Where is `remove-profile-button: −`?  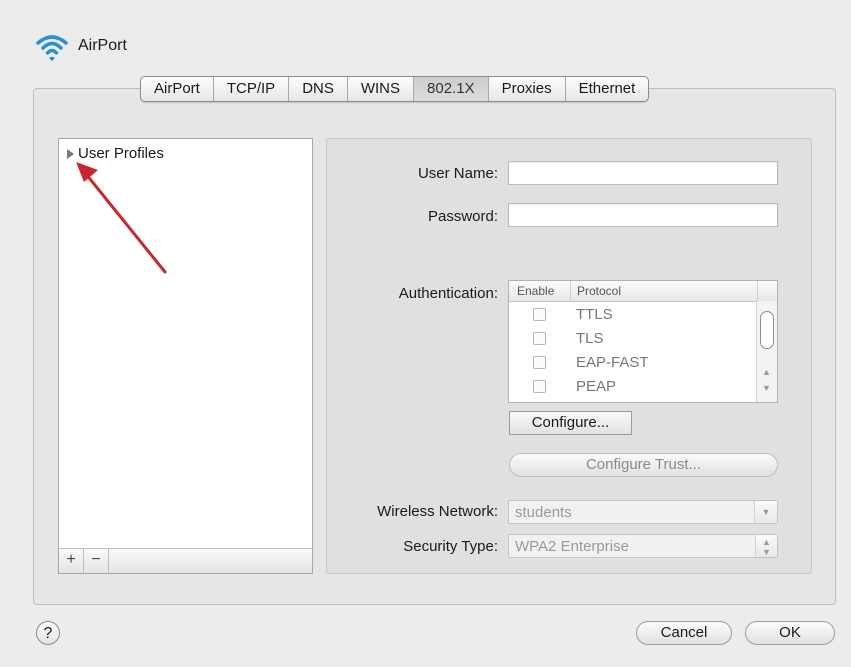 remove-profile-button: − is located at coordinates (96, 561).